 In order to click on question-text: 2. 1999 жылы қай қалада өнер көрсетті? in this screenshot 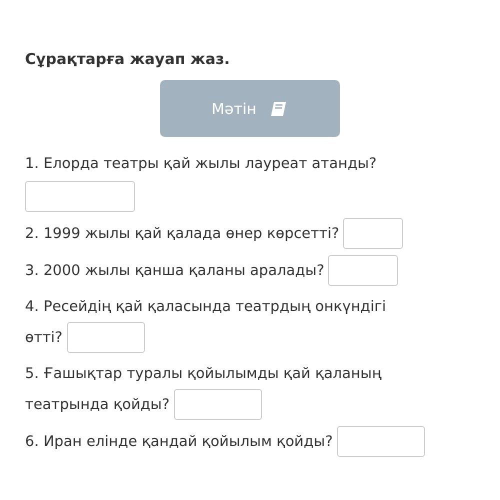, I will do `click(182, 234)`.